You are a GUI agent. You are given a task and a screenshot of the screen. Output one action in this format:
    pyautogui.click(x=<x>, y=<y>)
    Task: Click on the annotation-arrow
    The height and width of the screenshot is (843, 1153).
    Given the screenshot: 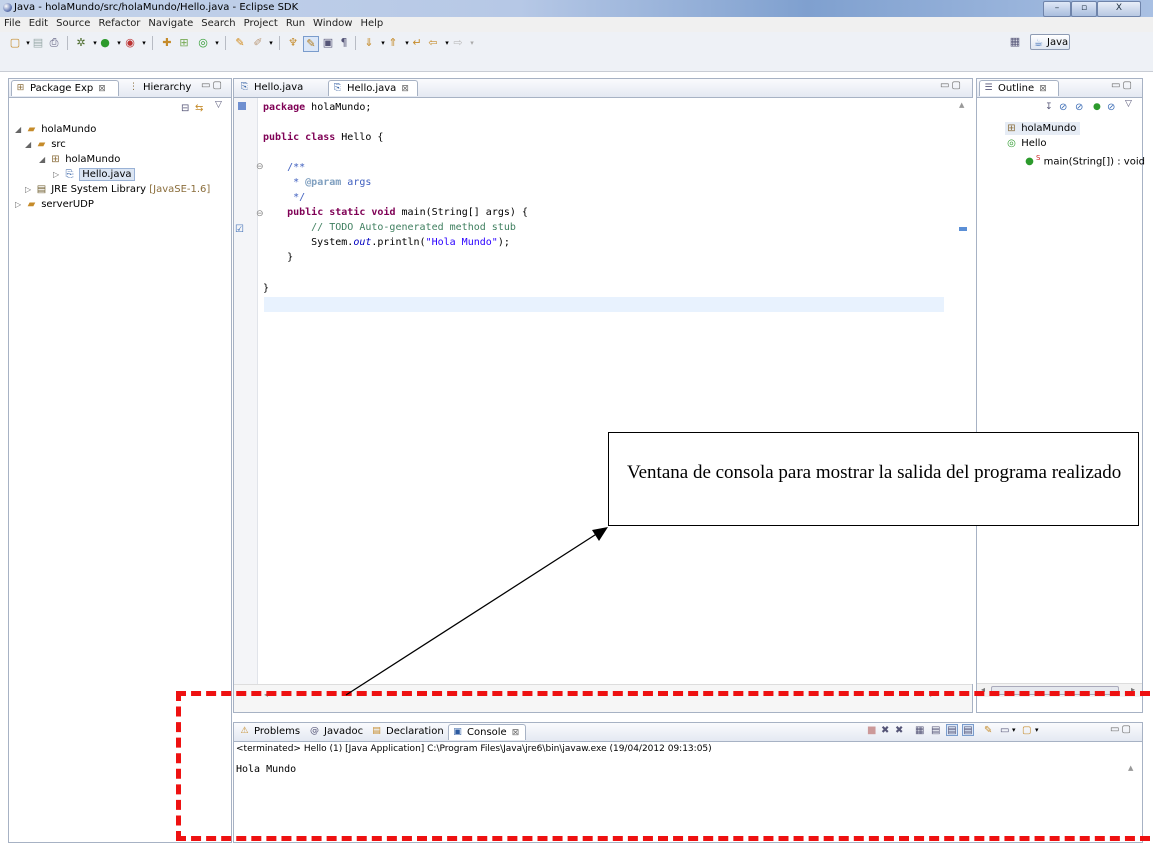 What is the action you would take?
    pyautogui.click(x=476, y=611)
    